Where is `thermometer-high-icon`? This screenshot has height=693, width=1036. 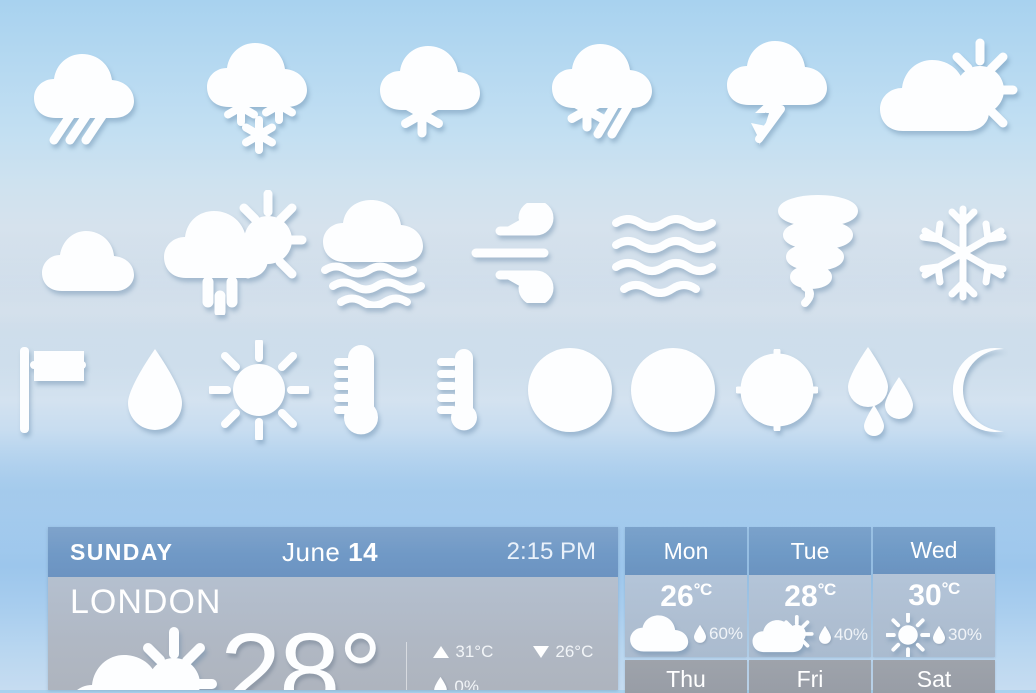 thermometer-high-icon is located at coordinates (363, 390).